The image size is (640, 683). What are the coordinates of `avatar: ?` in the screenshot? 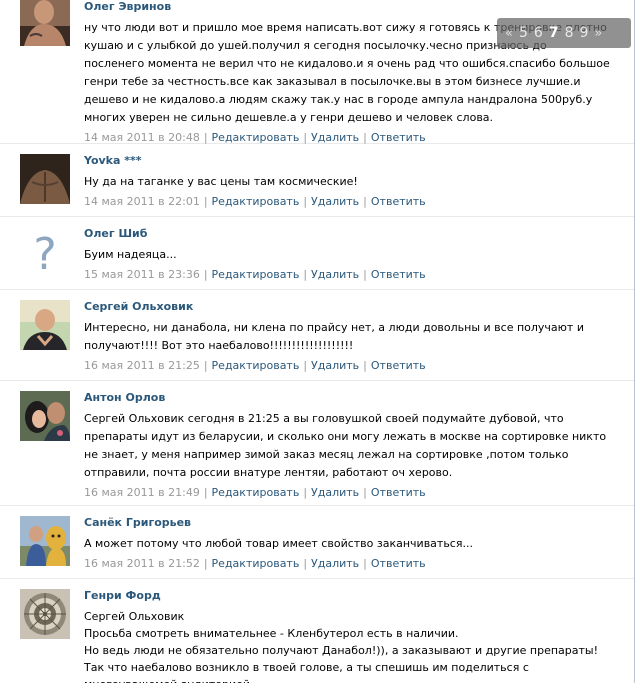 It's located at (45, 252).